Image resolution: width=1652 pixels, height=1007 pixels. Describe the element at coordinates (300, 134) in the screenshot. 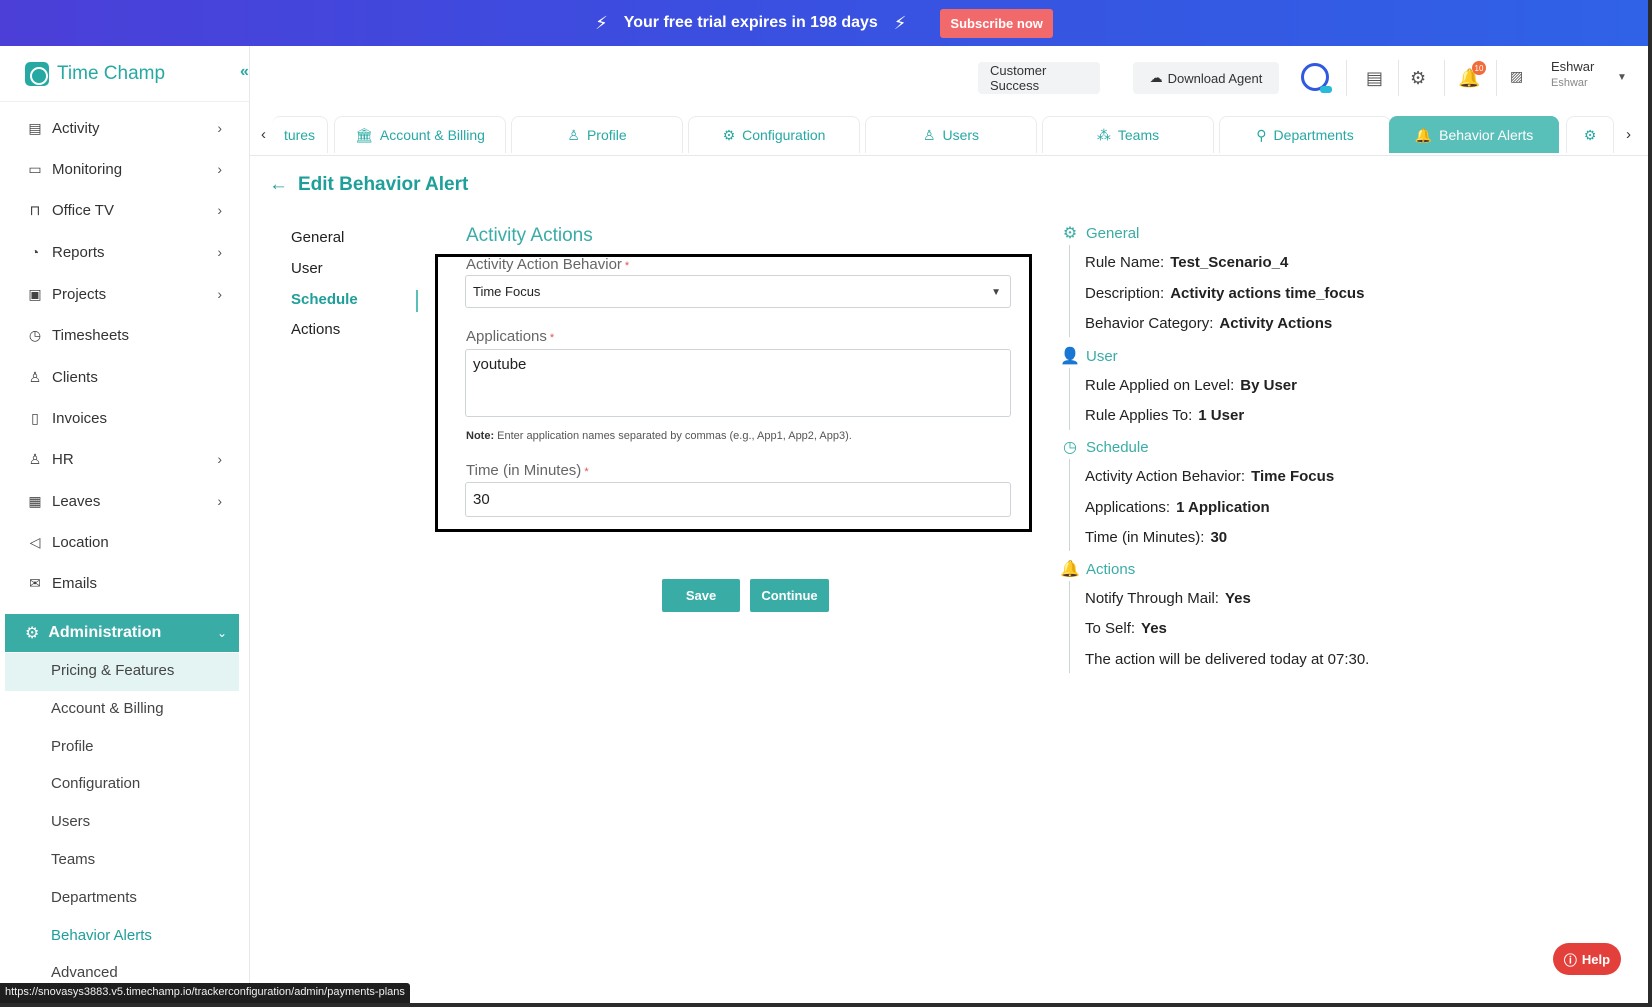

I see `tab-pricing-features: tures` at that location.